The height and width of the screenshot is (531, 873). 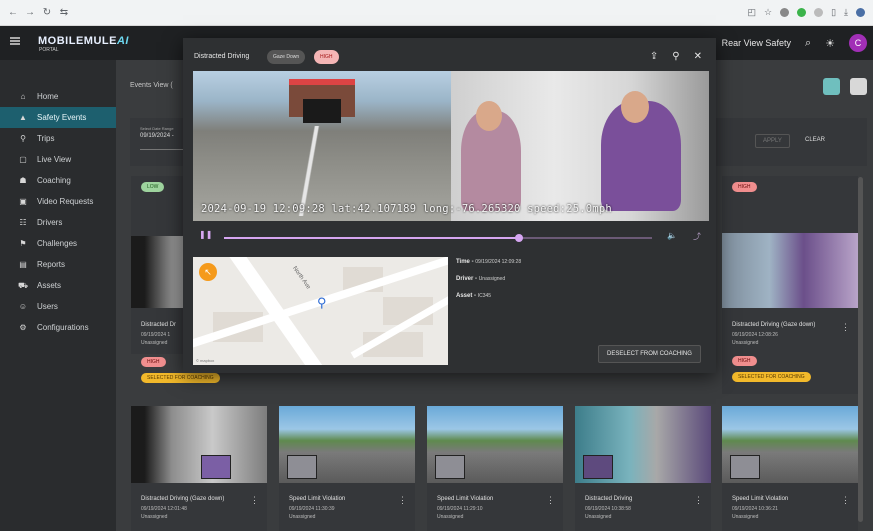 What do you see at coordinates (372, 238) in the screenshot?
I see `progress-fill` at bounding box center [372, 238].